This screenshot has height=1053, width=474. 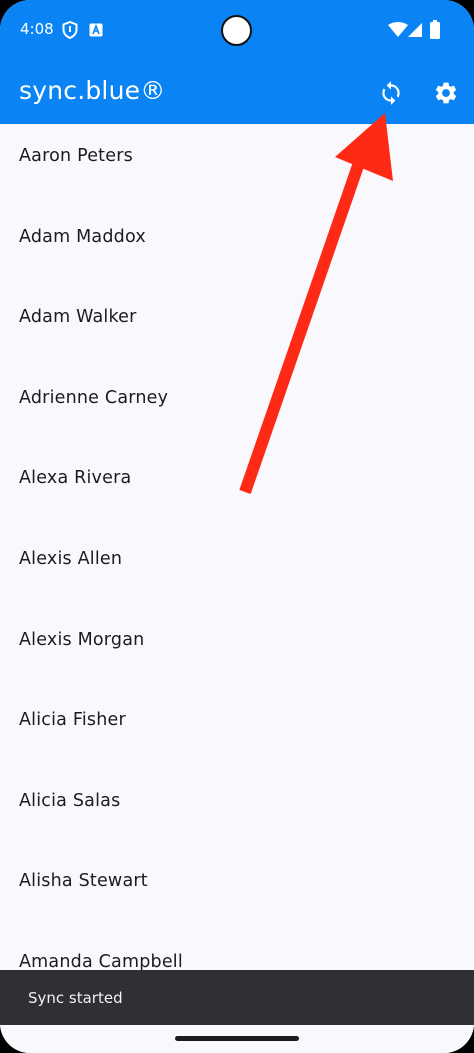 I want to click on status-bar: 4:08, so click(x=237, y=31).